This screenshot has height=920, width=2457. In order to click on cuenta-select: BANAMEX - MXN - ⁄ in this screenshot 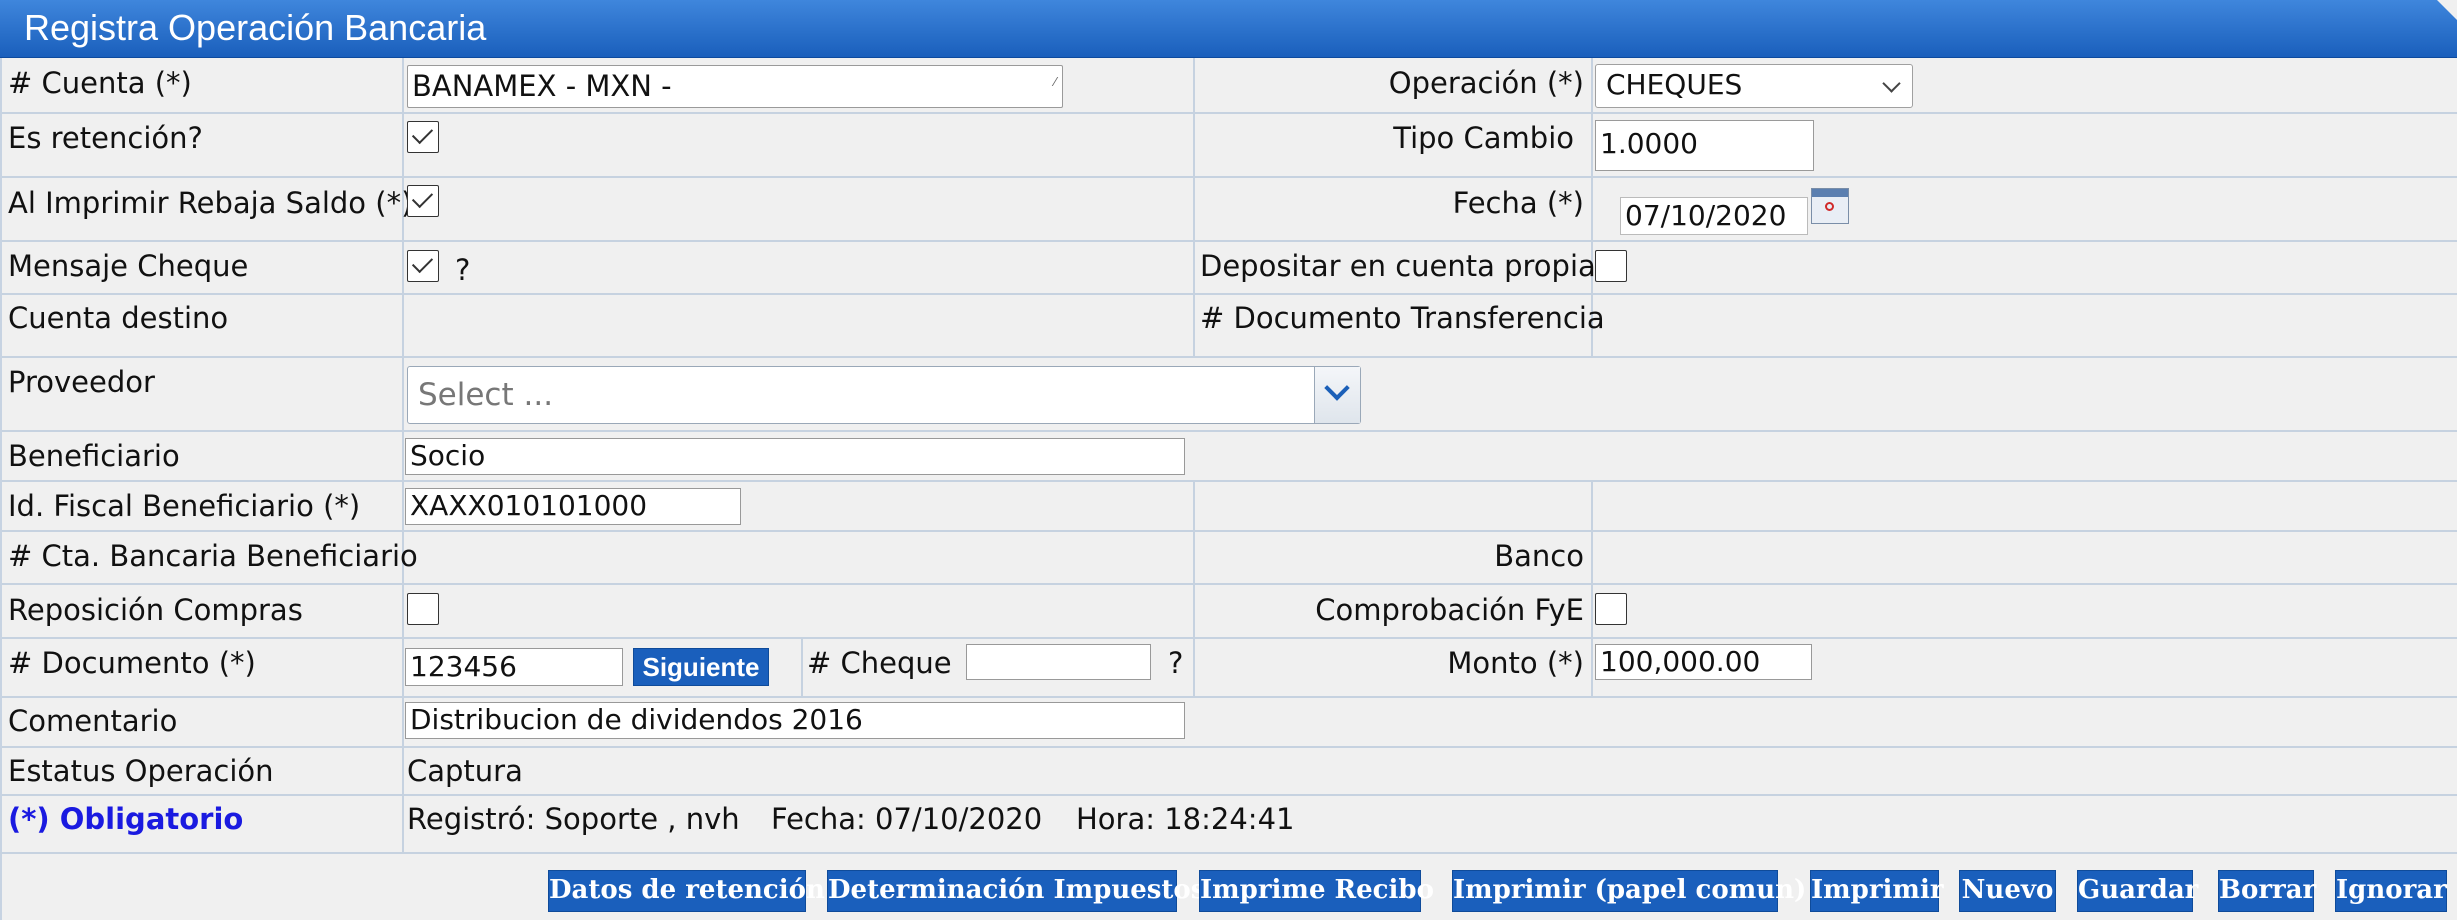, I will do `click(735, 86)`.